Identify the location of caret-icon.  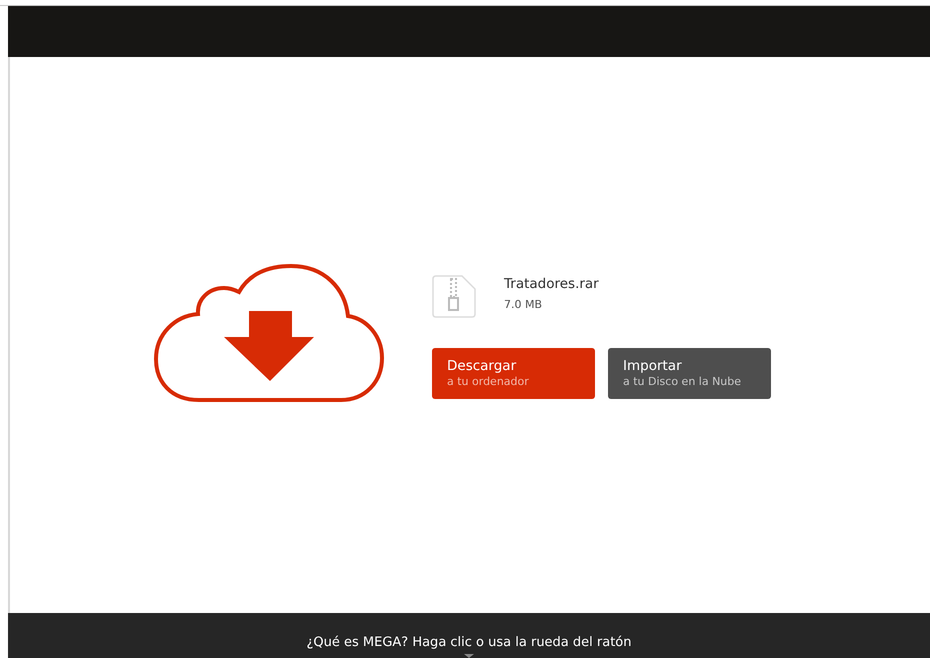
(469, 656).